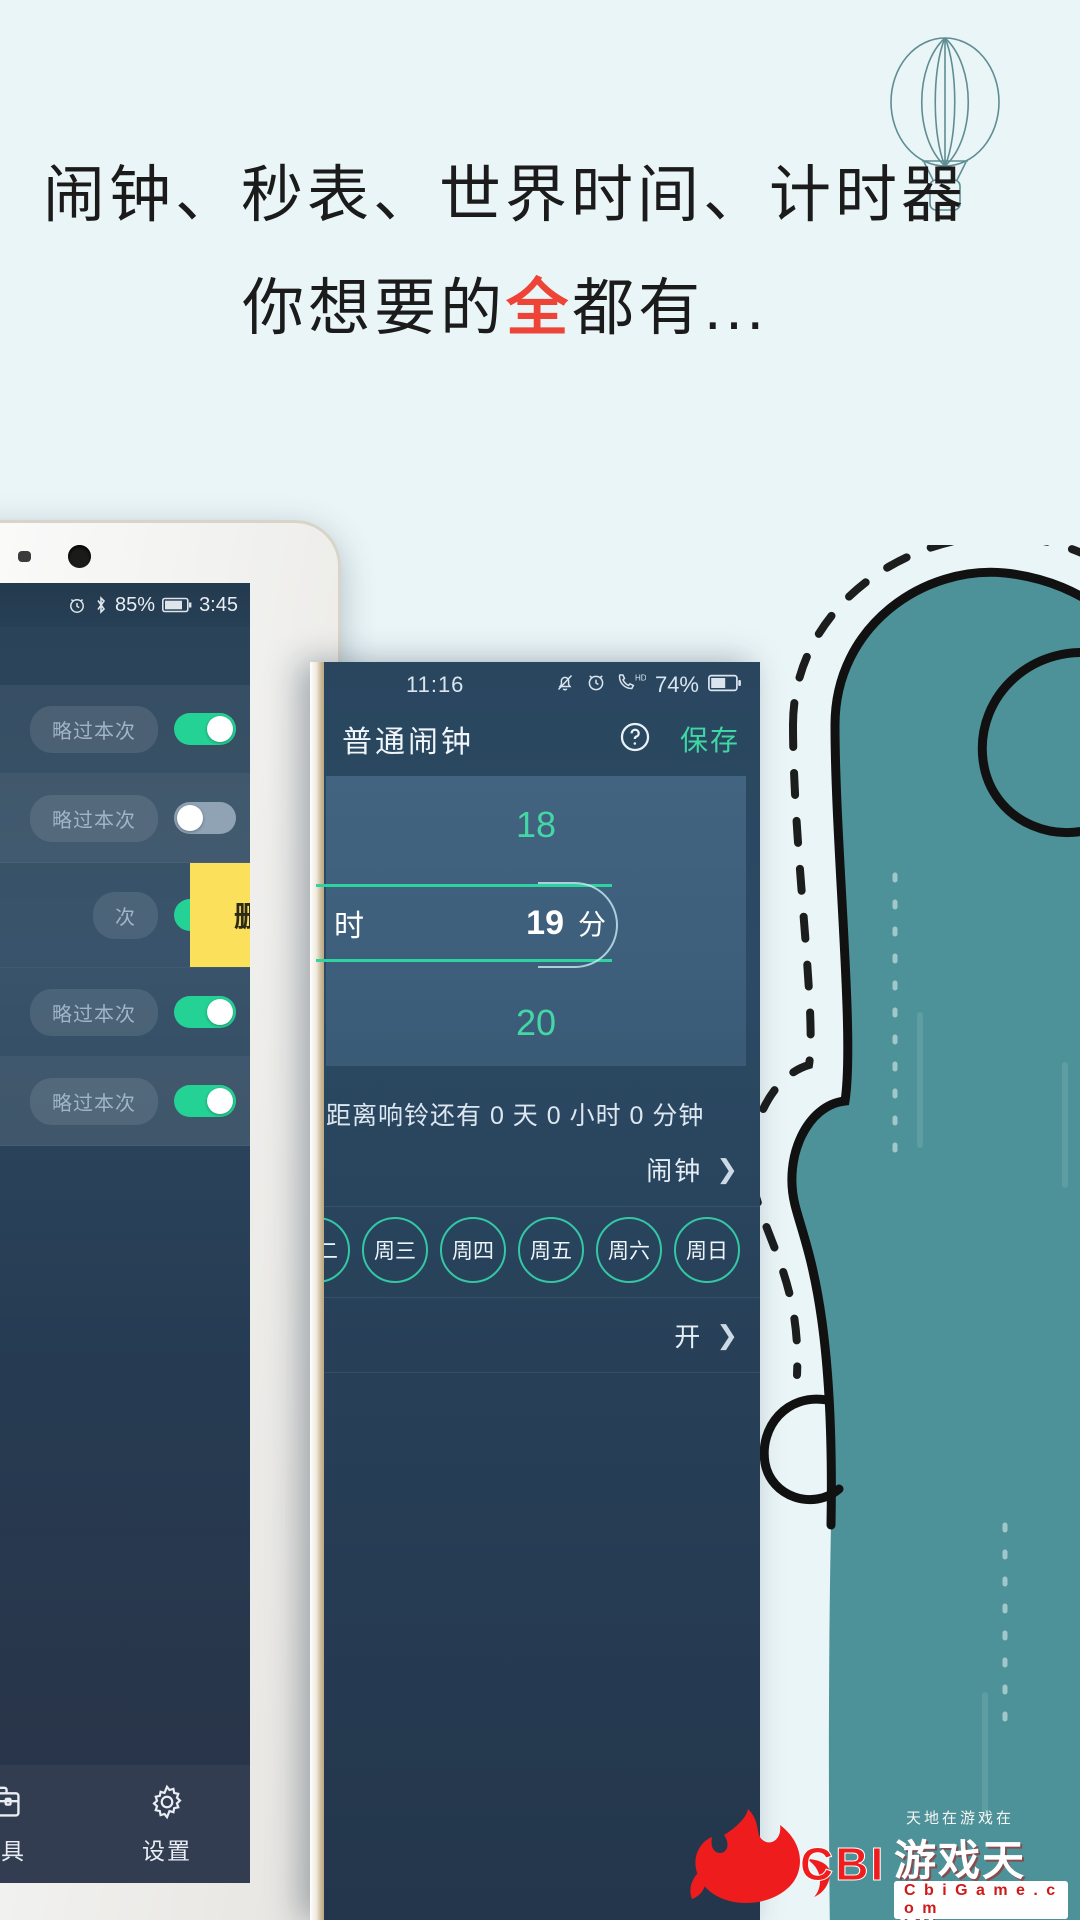  Describe the element at coordinates (536, 1023) in the screenshot. I see `picker-next-minute: 20` at that location.